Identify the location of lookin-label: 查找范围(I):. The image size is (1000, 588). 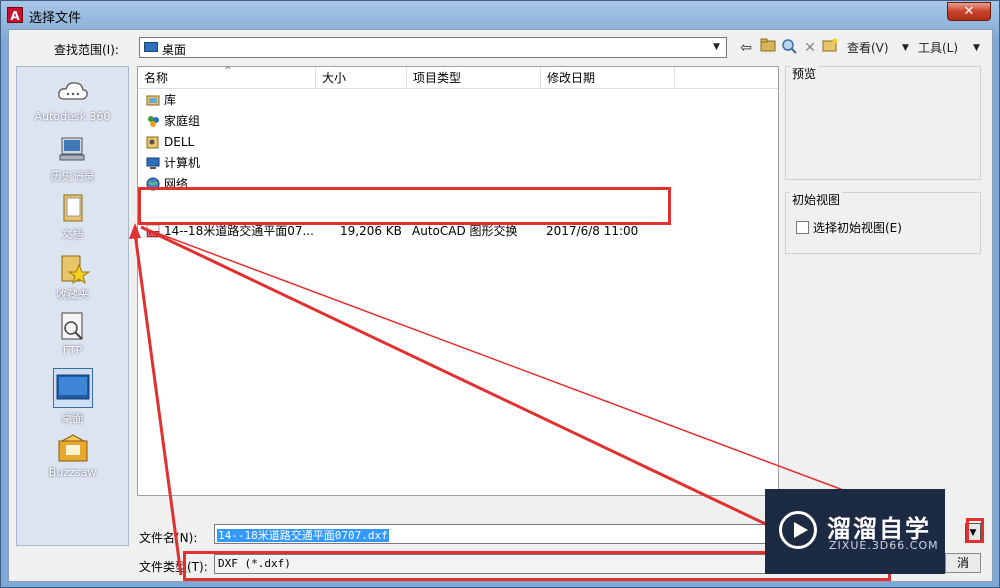
(86, 50).